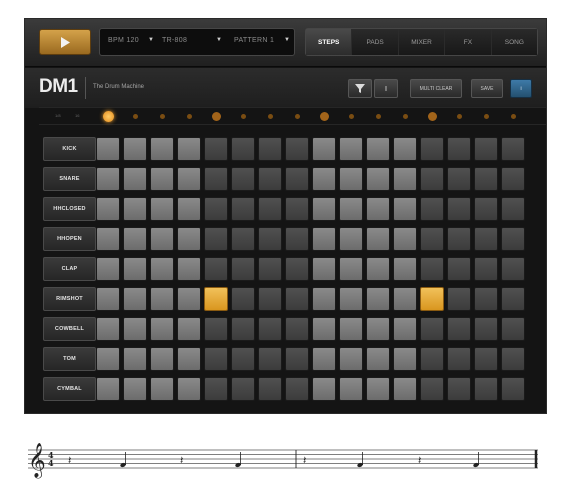 The width and height of the screenshot is (580, 502). I want to click on kit-selector: TR-808, so click(174, 40).